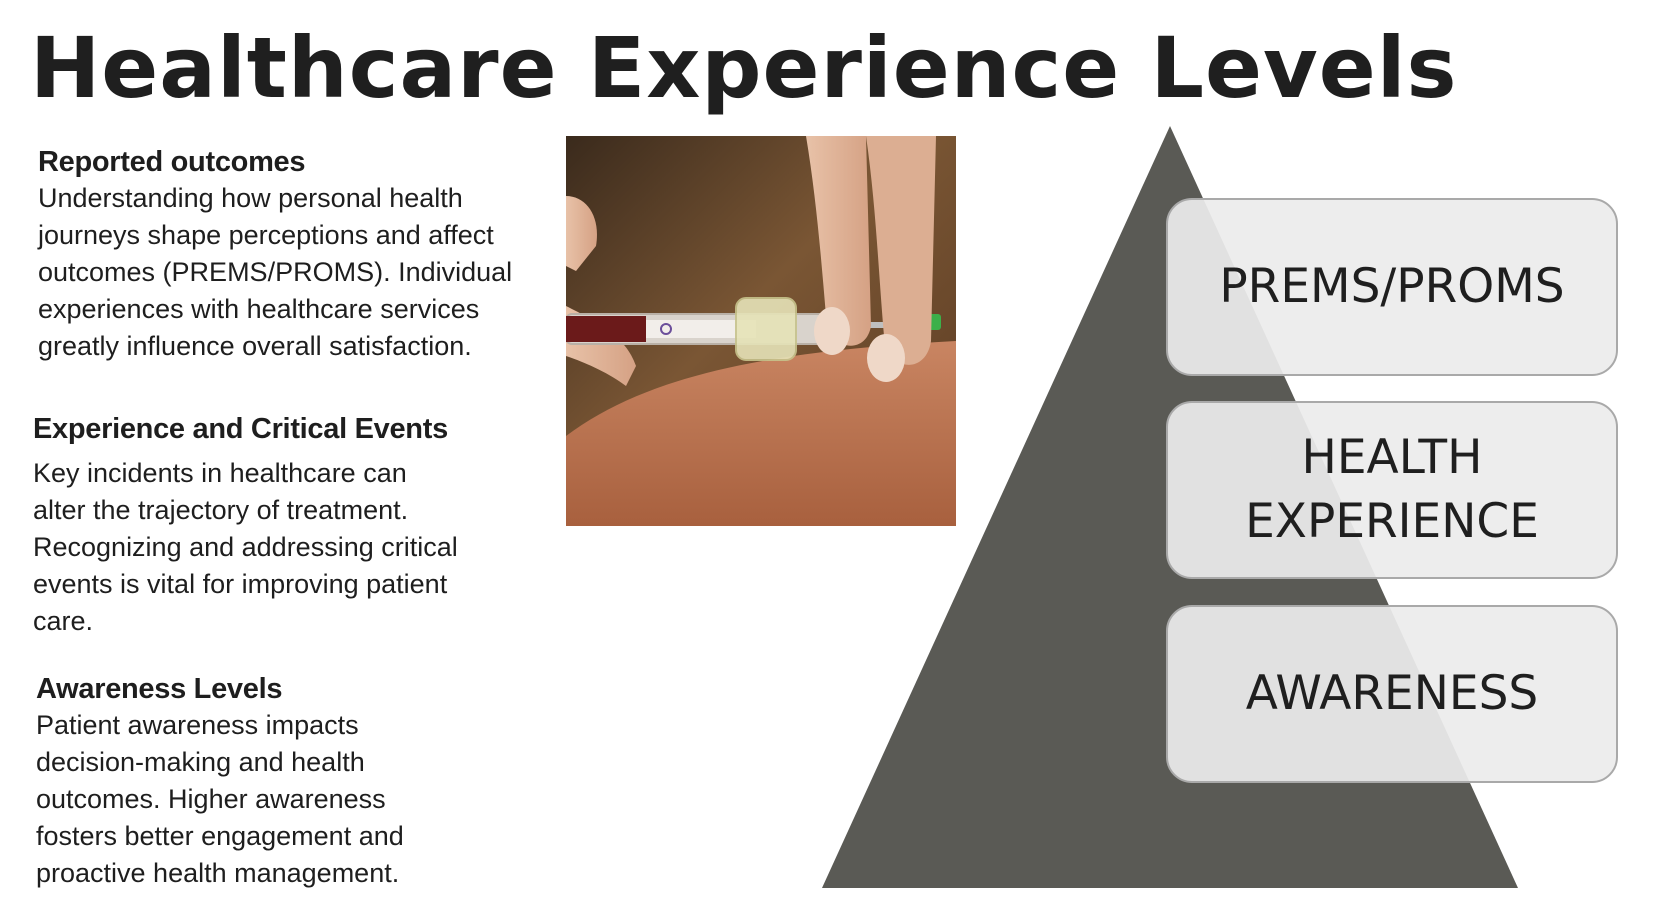 This screenshot has width=1654, height=906. I want to click on blood-draw-photo, so click(761, 331).